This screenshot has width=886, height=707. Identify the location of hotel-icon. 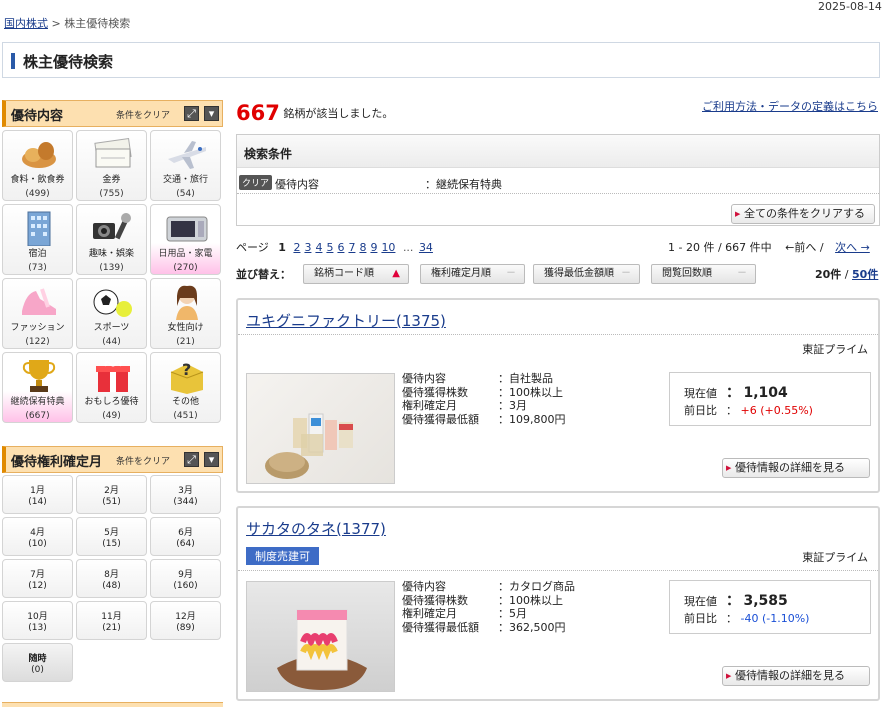
(38, 228).